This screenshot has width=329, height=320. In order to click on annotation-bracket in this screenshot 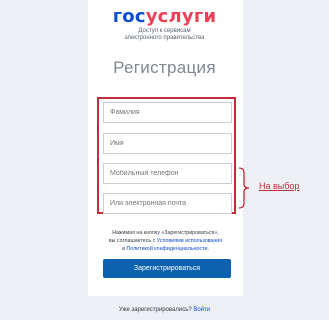, I will do `click(244, 188)`.